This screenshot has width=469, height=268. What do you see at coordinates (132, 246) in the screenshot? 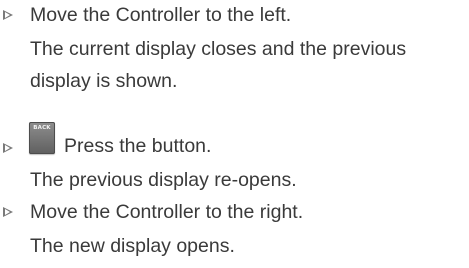
I see `step-result: The new display opens.` at bounding box center [132, 246].